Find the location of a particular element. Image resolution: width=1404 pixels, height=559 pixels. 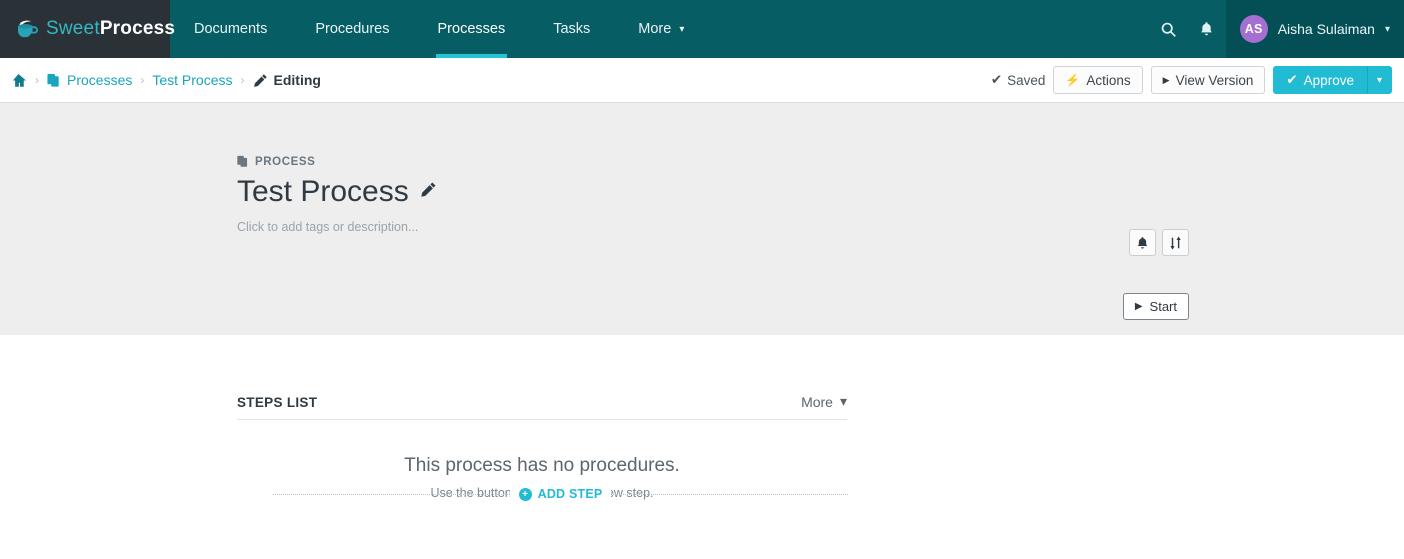

sort-icon is located at coordinates (1175, 242).